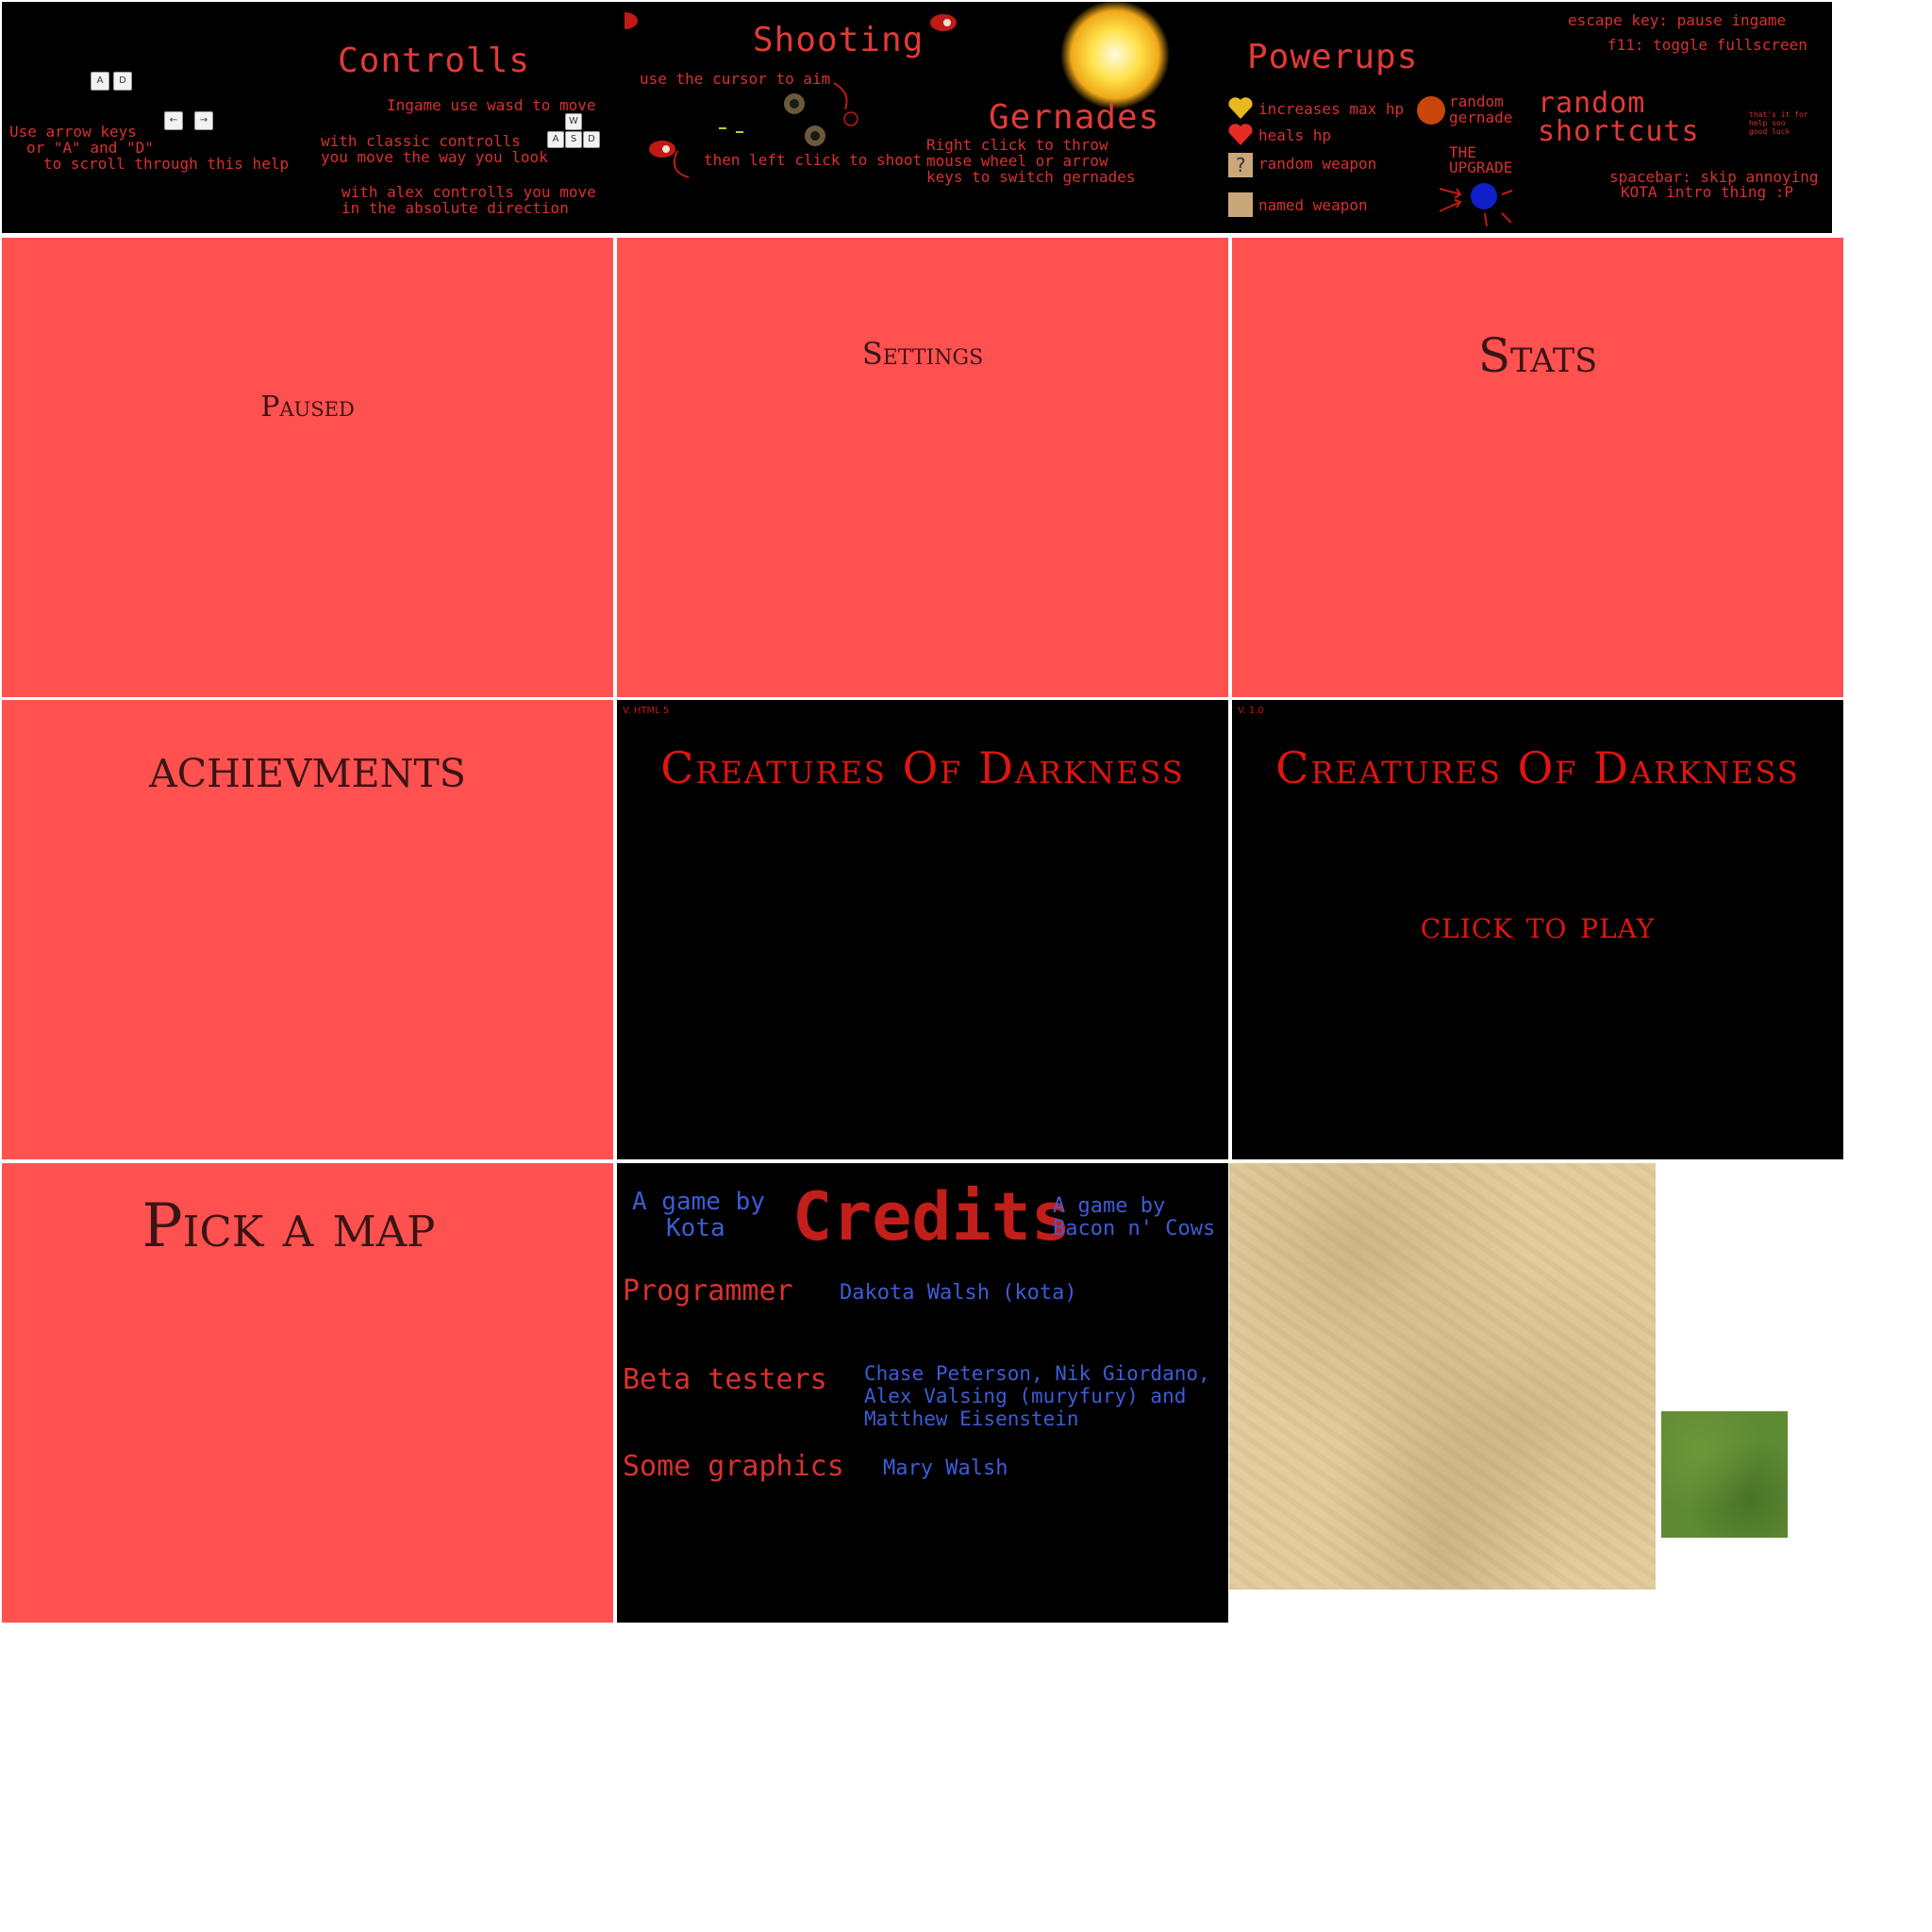 This screenshot has height=1932, width=1932. What do you see at coordinates (1295, 135) in the screenshot?
I see `powerup-heals: heals hp` at bounding box center [1295, 135].